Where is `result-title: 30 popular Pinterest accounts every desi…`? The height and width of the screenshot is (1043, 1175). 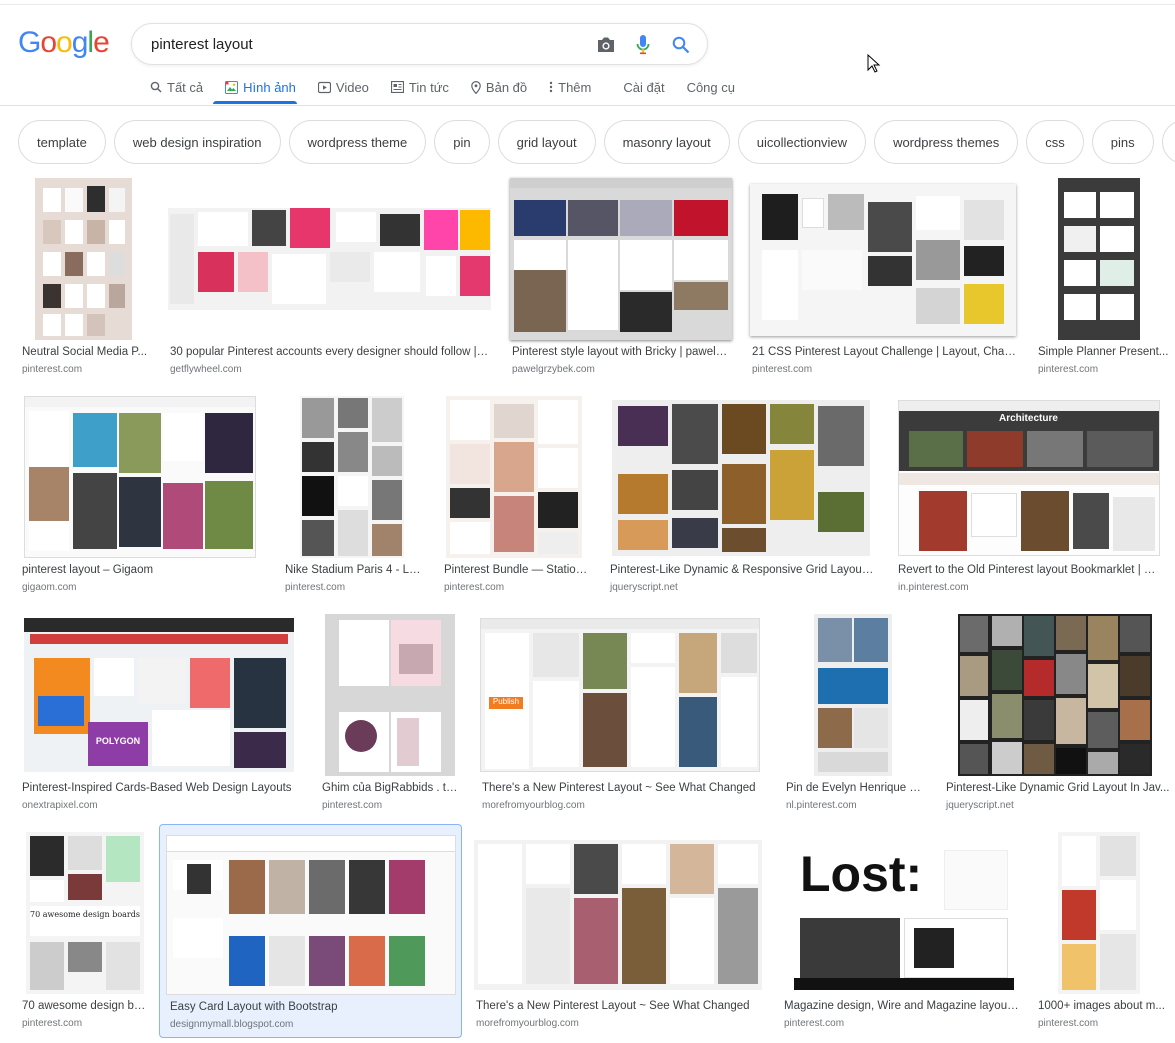
result-title: 30 popular Pinterest accounts every desi… is located at coordinates (330, 352).